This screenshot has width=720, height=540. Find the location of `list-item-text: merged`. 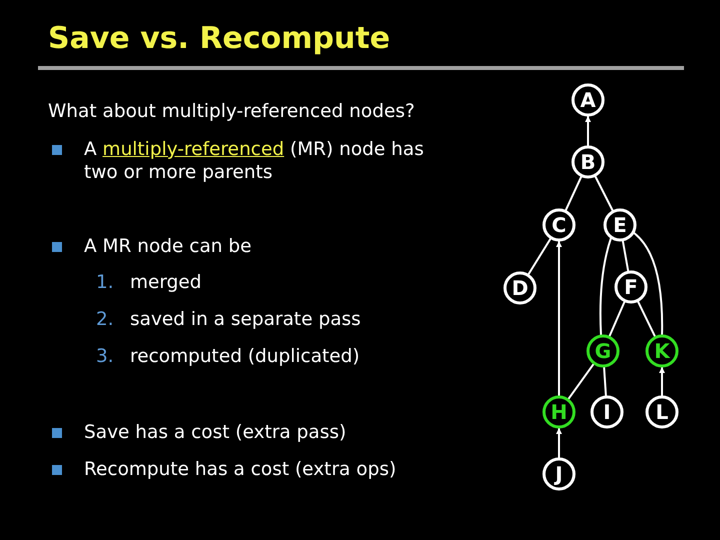

list-item-text: merged is located at coordinates (166, 283).